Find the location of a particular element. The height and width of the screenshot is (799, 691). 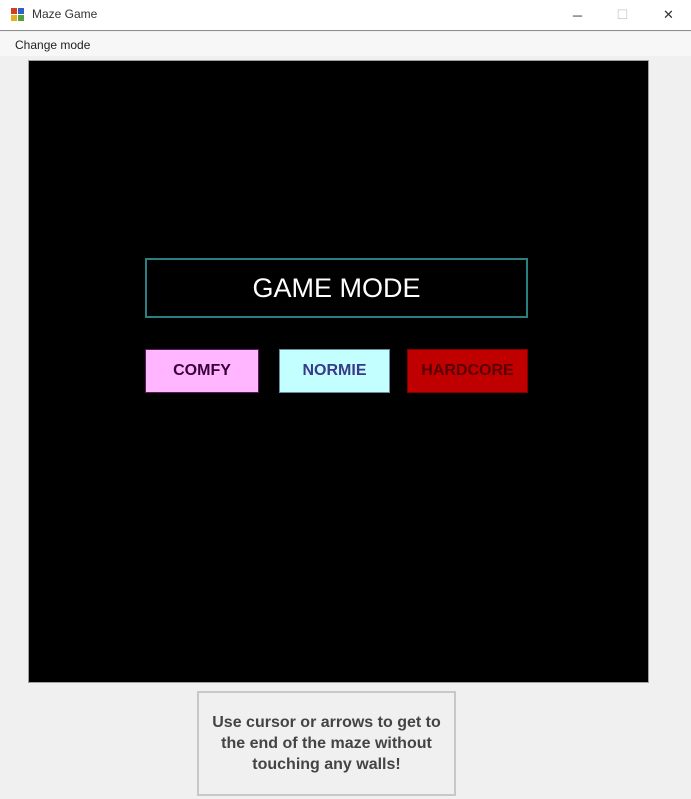

menu-change-mode: Change mode is located at coordinates (52, 45).